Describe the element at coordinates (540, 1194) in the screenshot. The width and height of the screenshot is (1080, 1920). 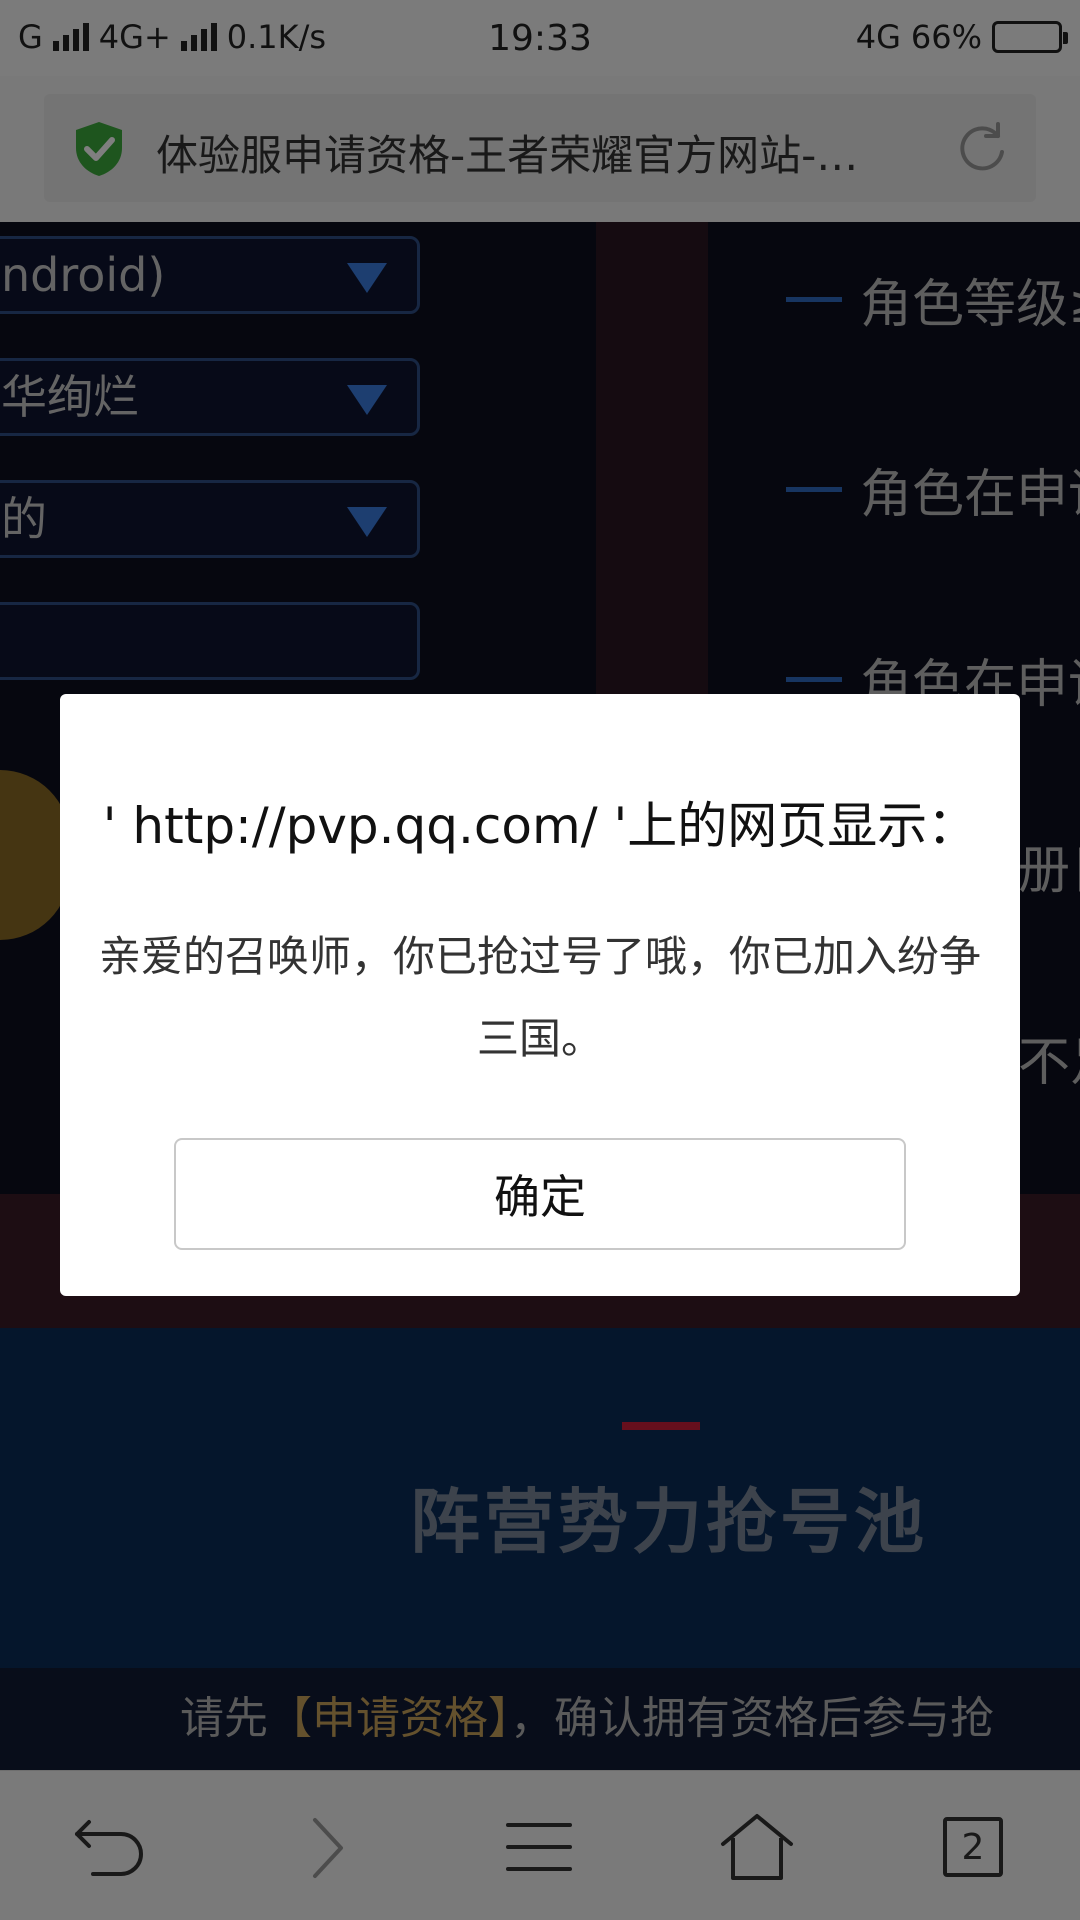
I see `ok-button: 确定` at that location.